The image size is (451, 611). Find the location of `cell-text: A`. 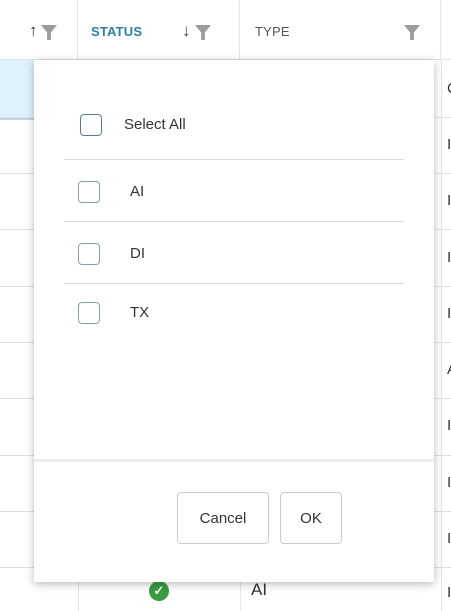

cell-text: A is located at coordinates (449, 370).